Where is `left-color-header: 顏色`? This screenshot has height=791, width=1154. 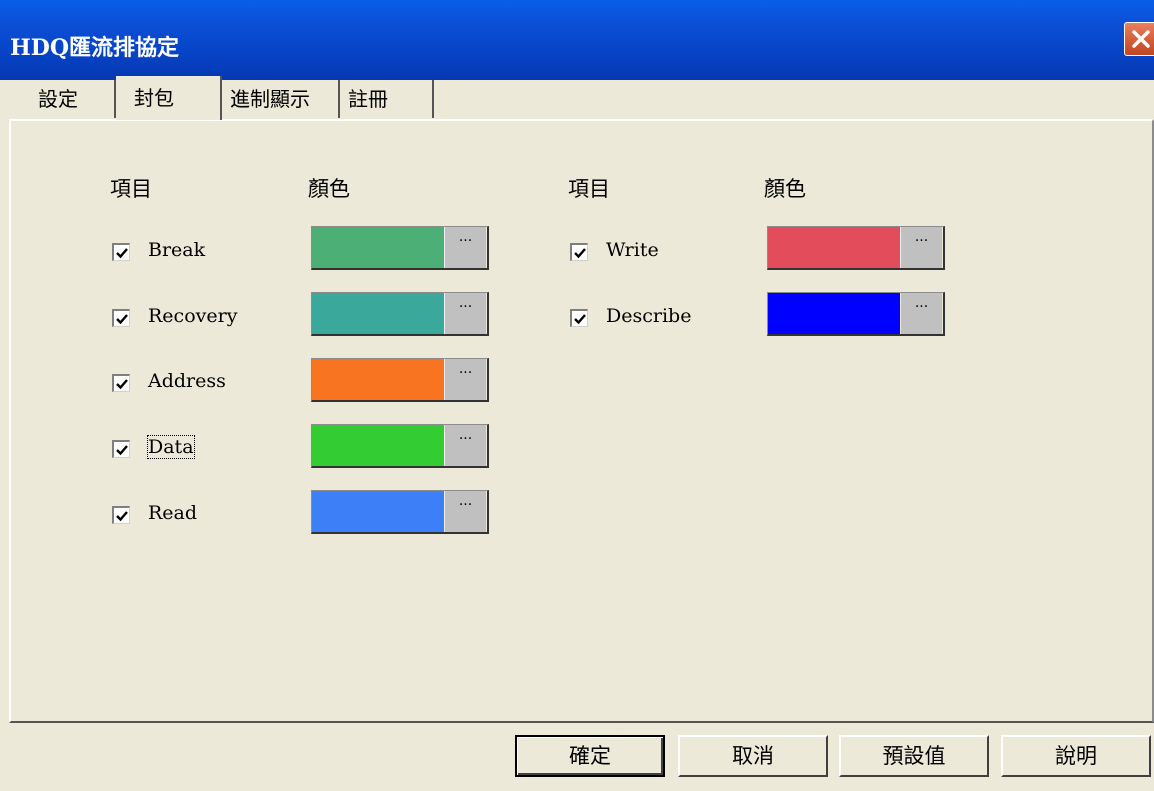 left-color-header: 顏色 is located at coordinates (329, 189).